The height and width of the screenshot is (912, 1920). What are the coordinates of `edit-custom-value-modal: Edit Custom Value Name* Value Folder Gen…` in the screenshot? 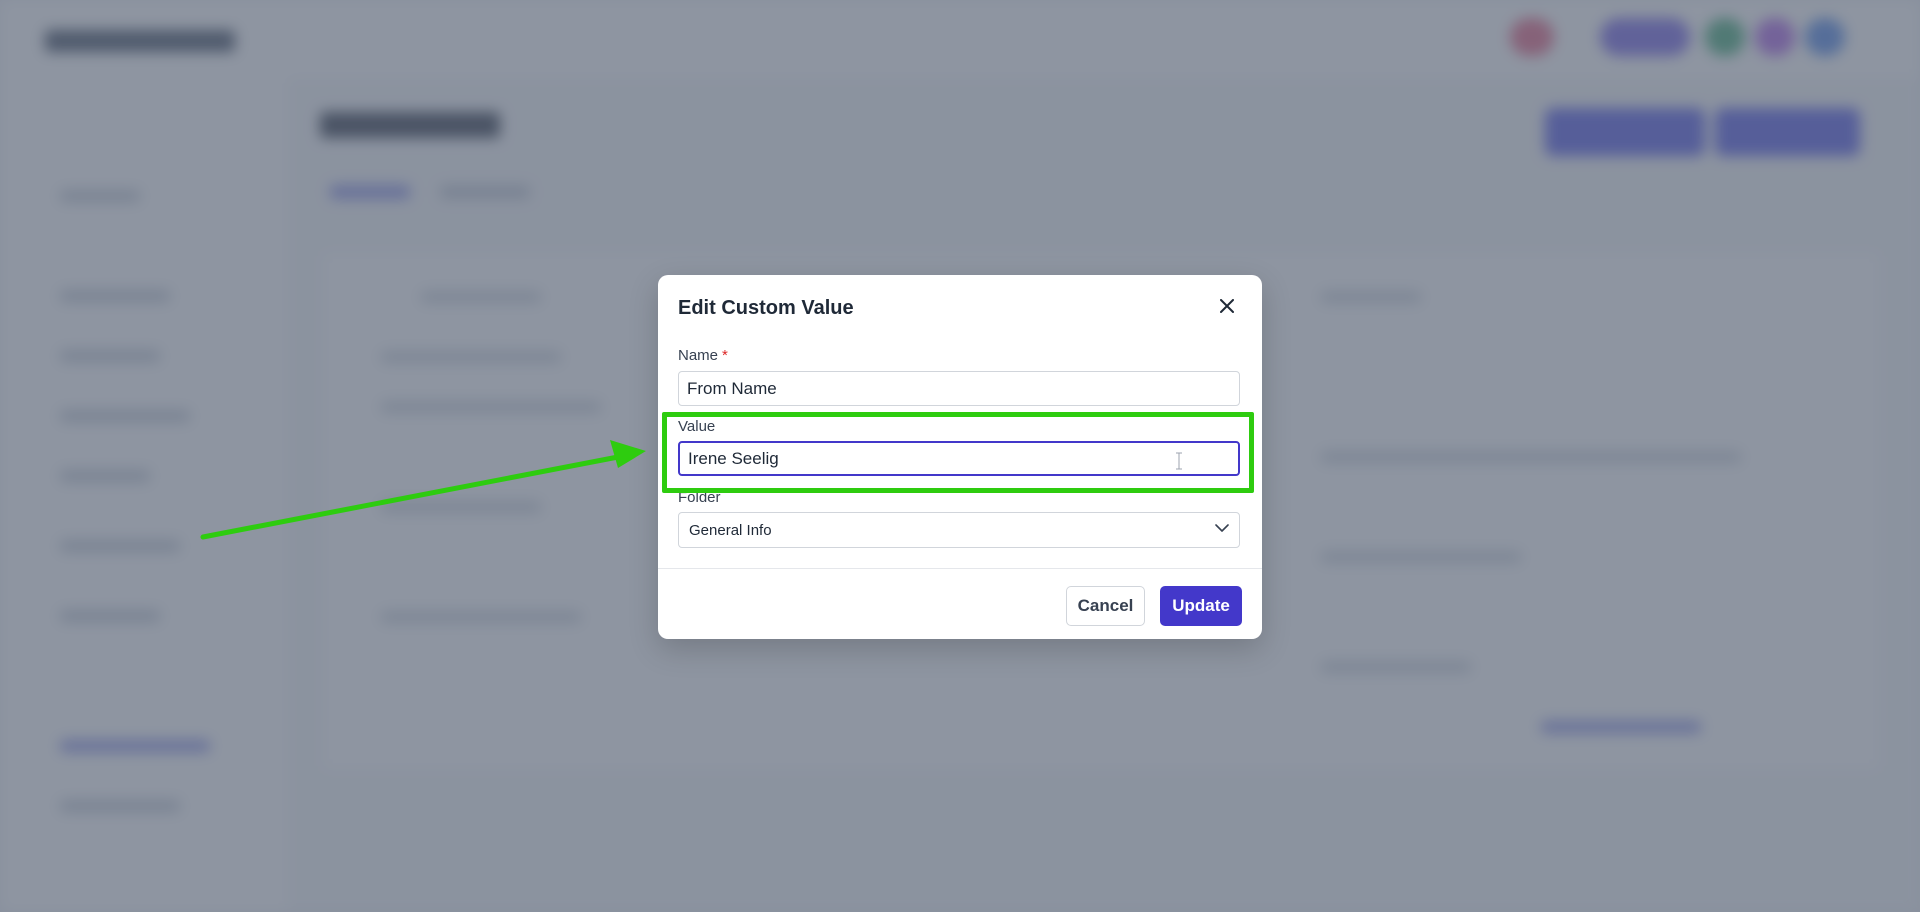 It's located at (960, 457).